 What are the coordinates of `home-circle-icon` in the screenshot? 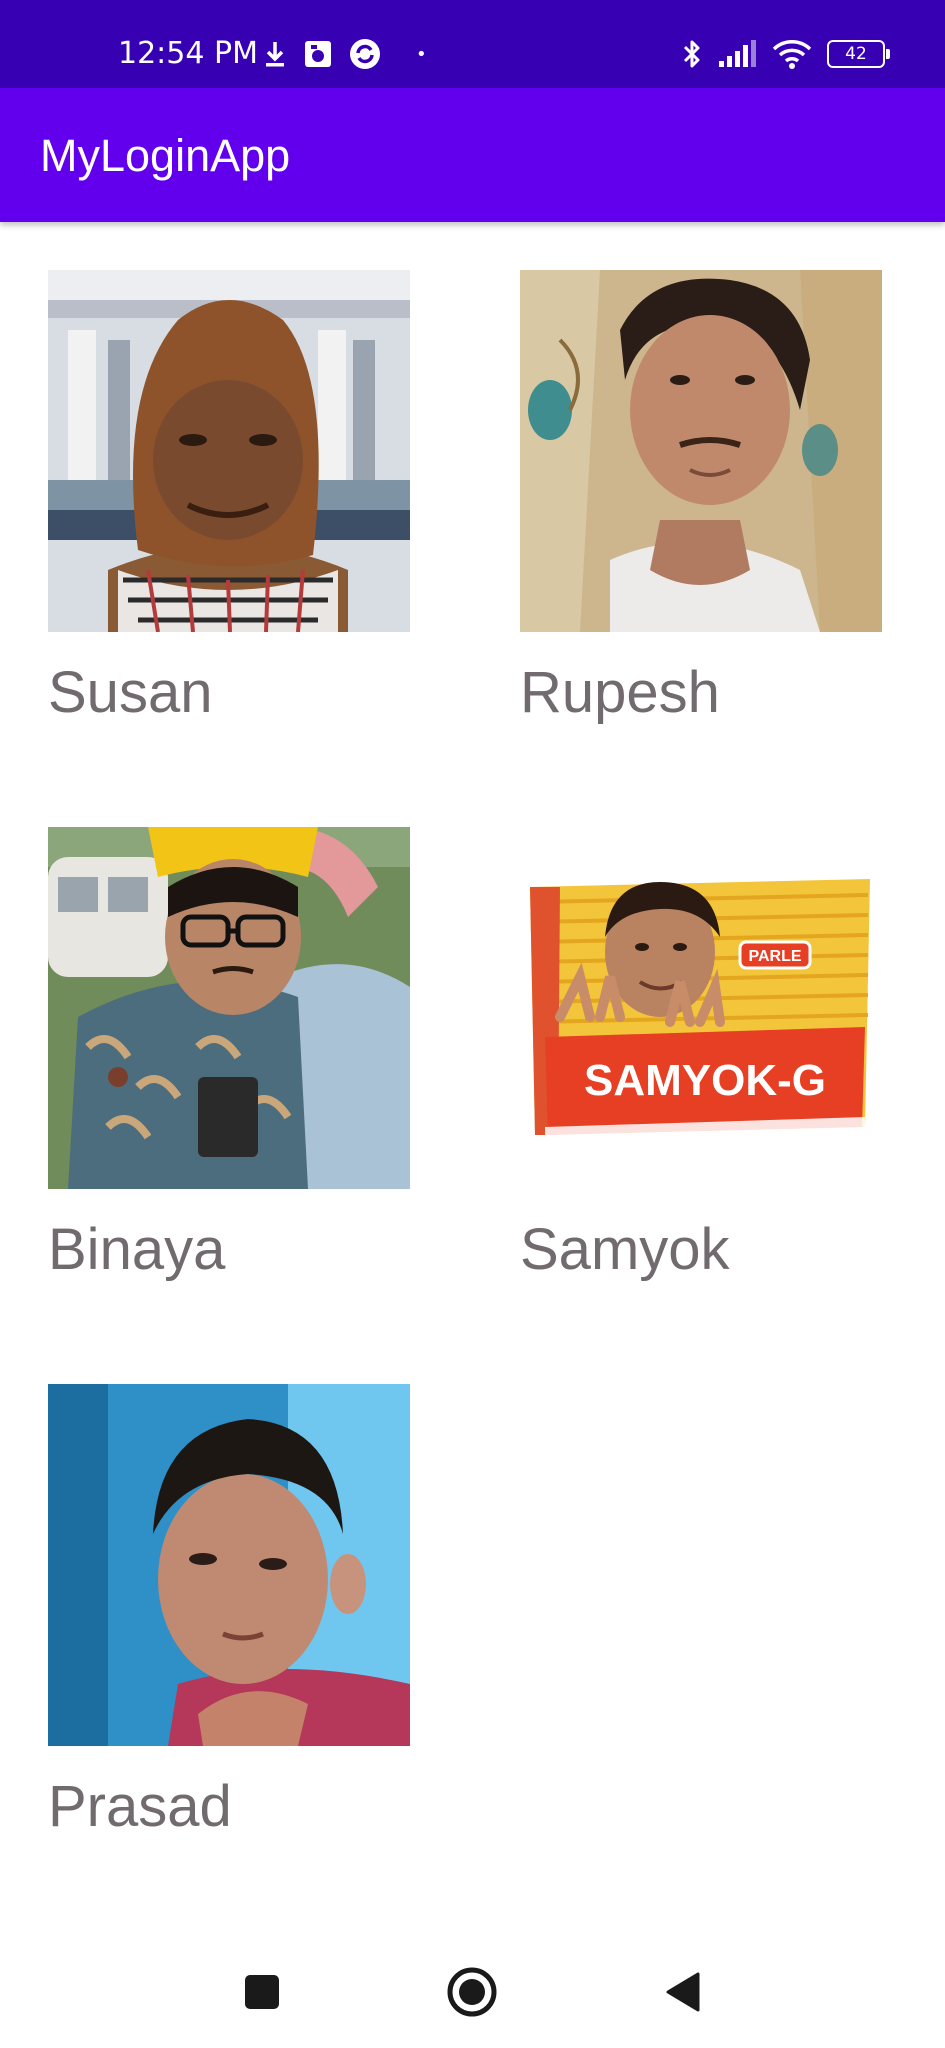 It's located at (472, 1992).